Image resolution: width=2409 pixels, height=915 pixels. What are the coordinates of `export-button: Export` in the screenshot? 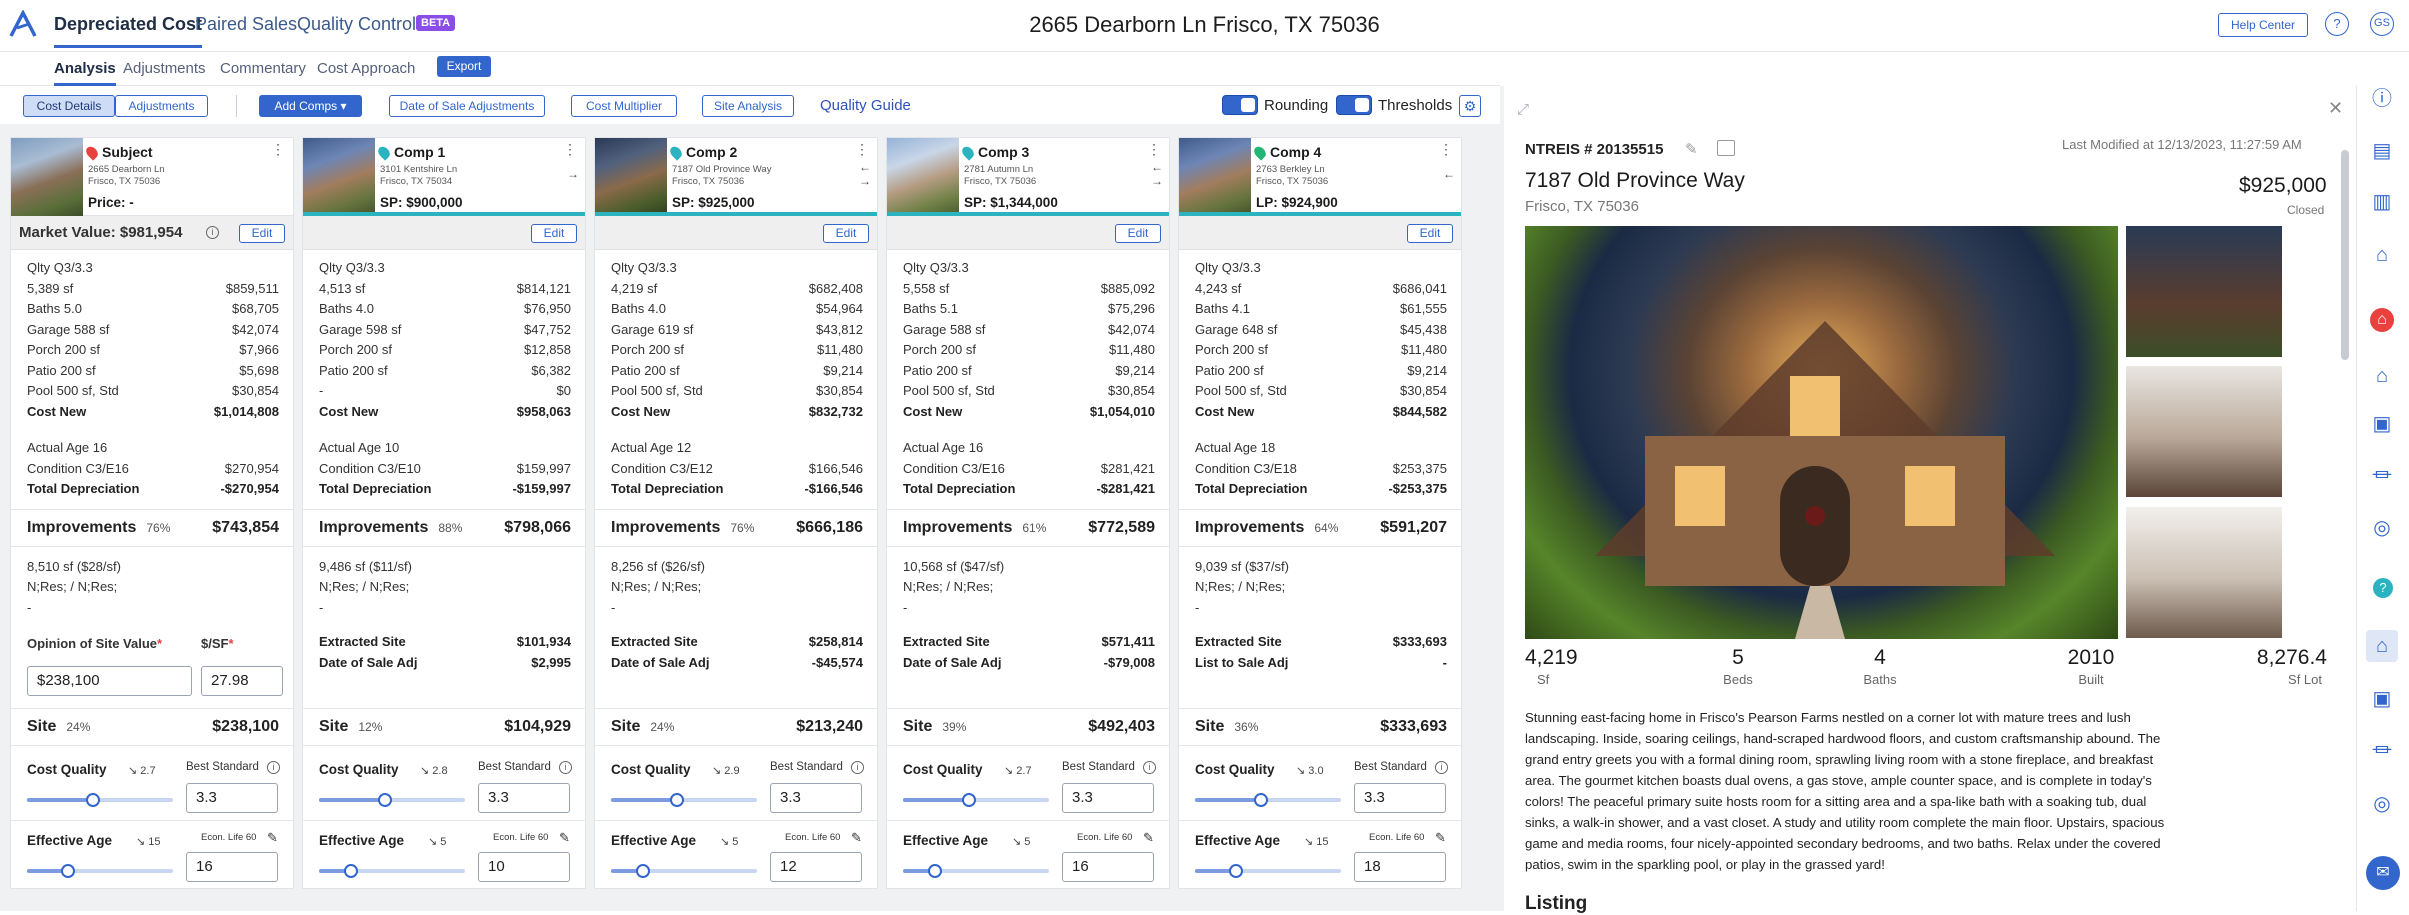 It's located at (464, 66).